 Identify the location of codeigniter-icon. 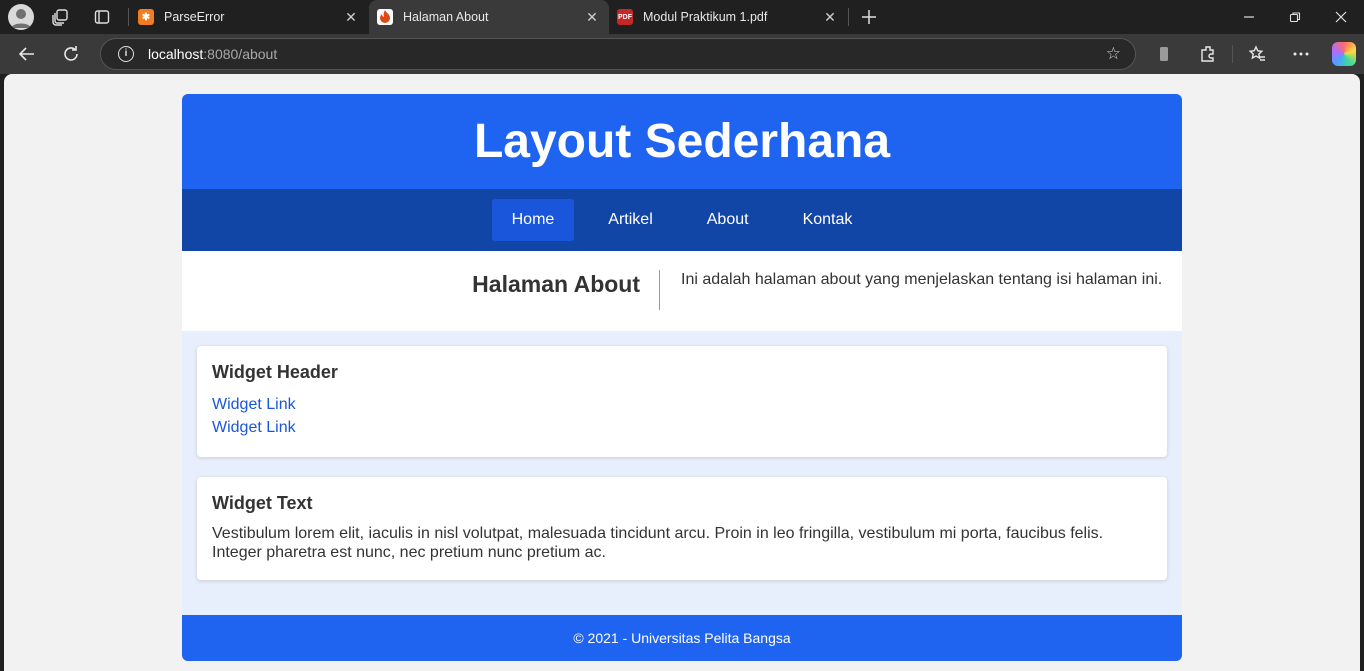
(385, 17).